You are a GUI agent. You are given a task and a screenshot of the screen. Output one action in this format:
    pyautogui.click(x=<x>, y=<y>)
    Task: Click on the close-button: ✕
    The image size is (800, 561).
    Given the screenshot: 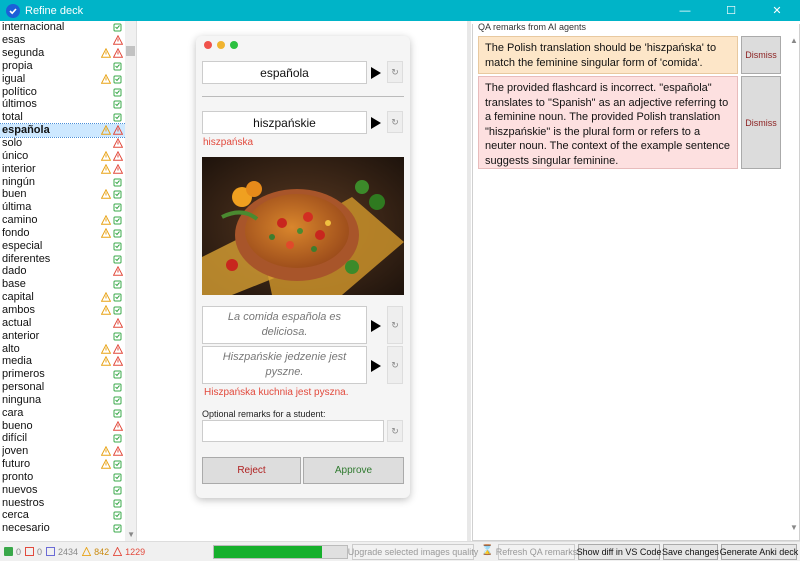 What is the action you would take?
    pyautogui.click(x=777, y=10)
    